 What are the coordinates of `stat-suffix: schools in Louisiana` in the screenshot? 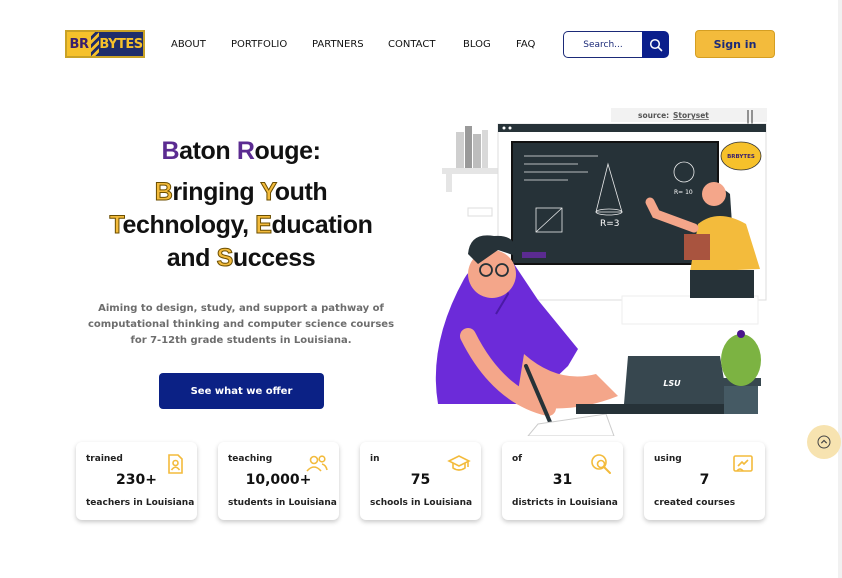 It's located at (421, 503).